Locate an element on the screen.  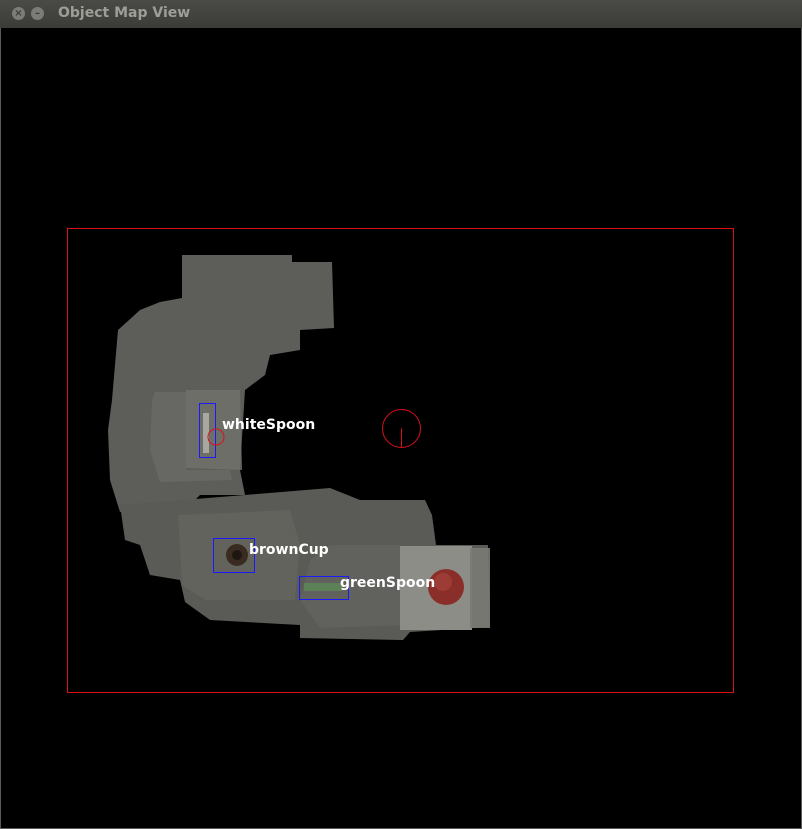
object-label-whitespoon: whiteSpoon is located at coordinates (269, 425).